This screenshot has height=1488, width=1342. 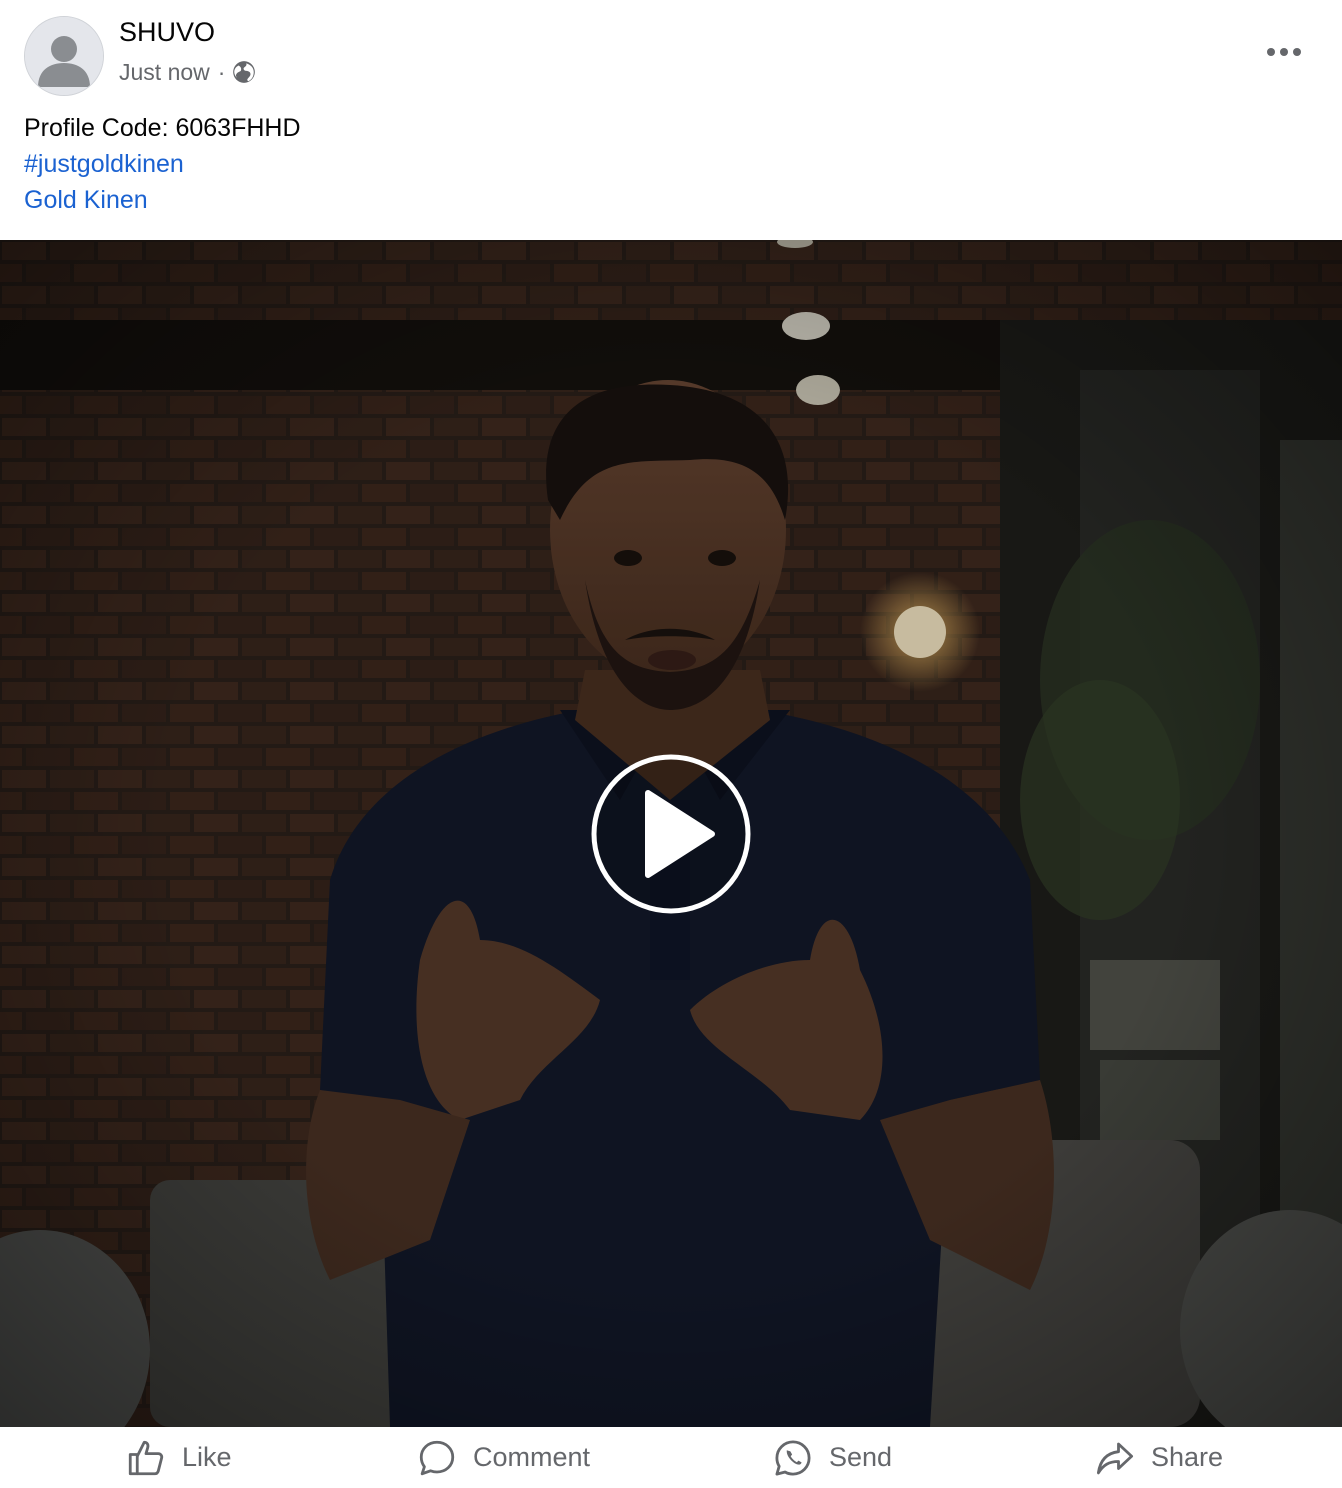 I want to click on play-button, so click(x=671, y=834).